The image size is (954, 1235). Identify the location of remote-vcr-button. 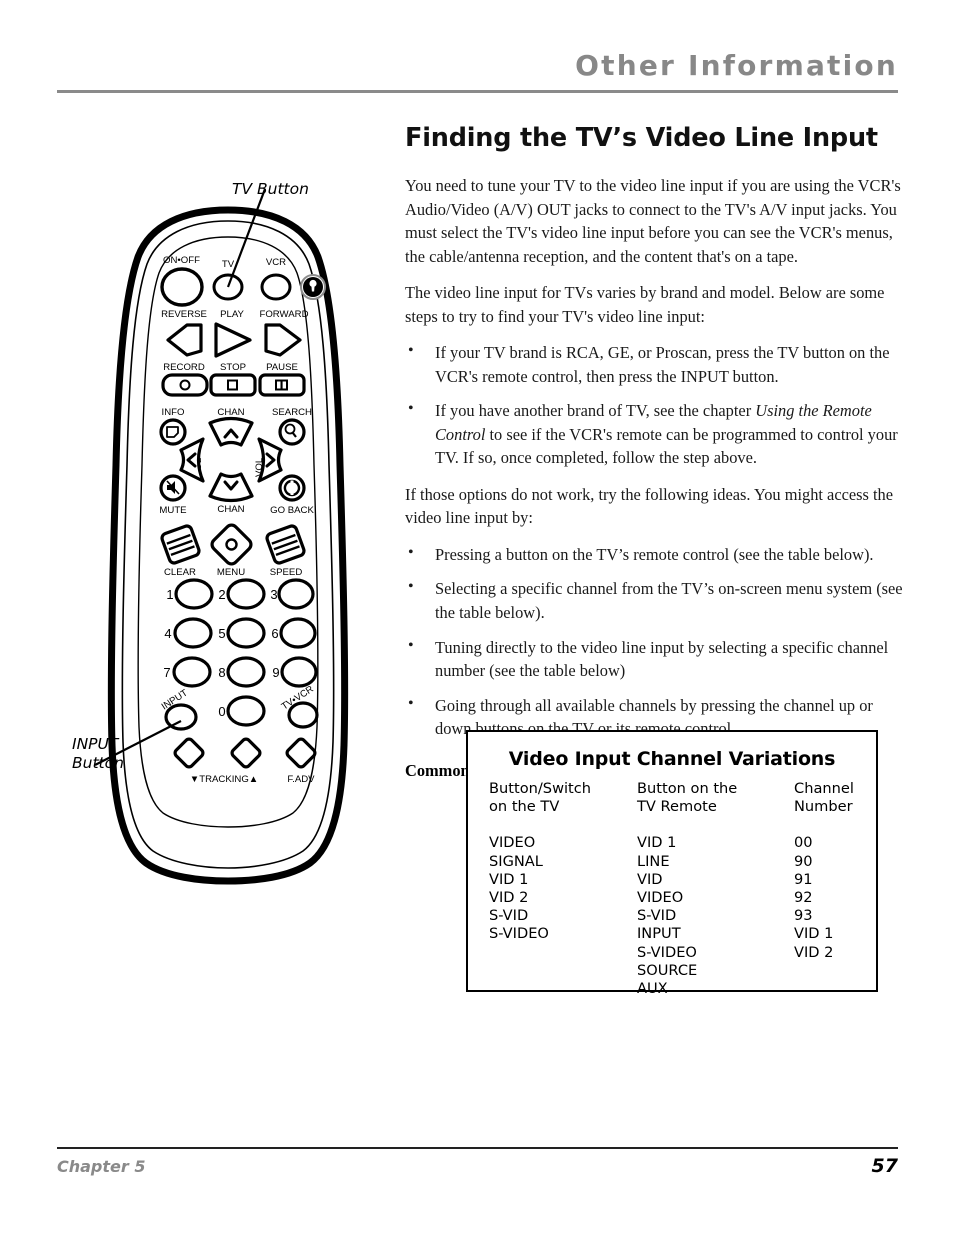
(276, 287).